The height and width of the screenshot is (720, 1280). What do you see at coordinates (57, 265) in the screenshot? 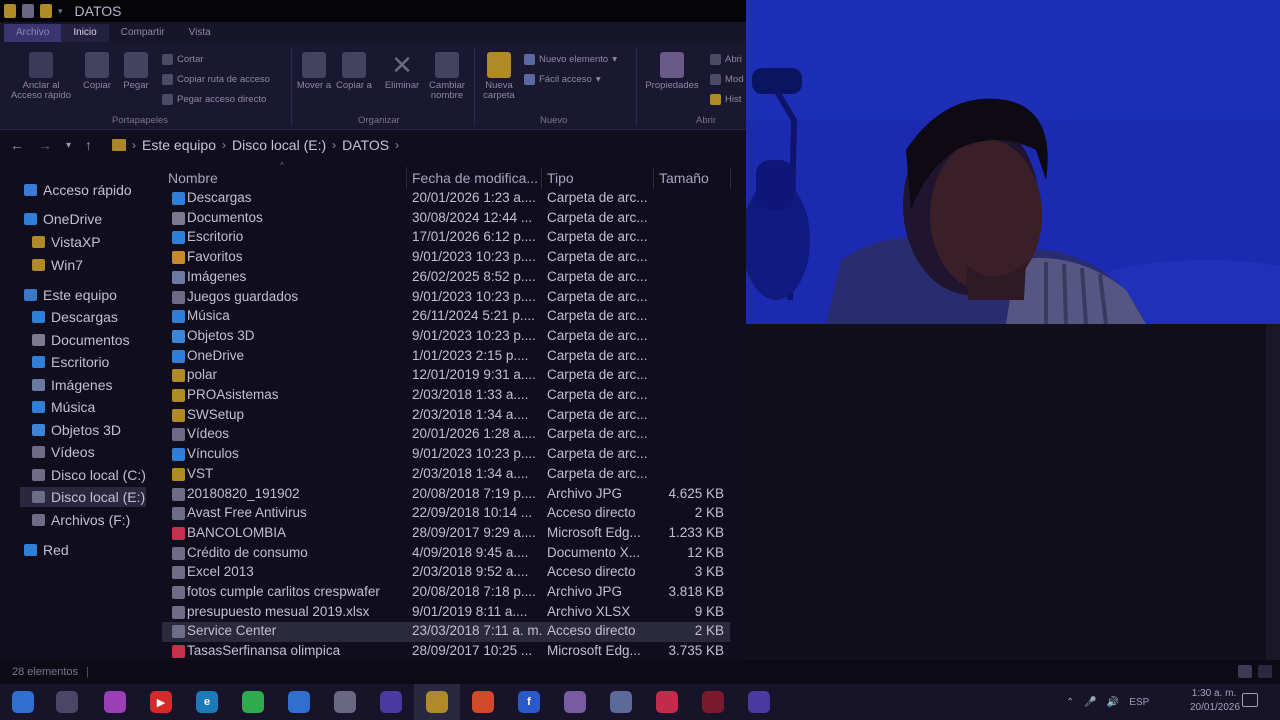
I see `nav-item: Win7` at bounding box center [57, 265].